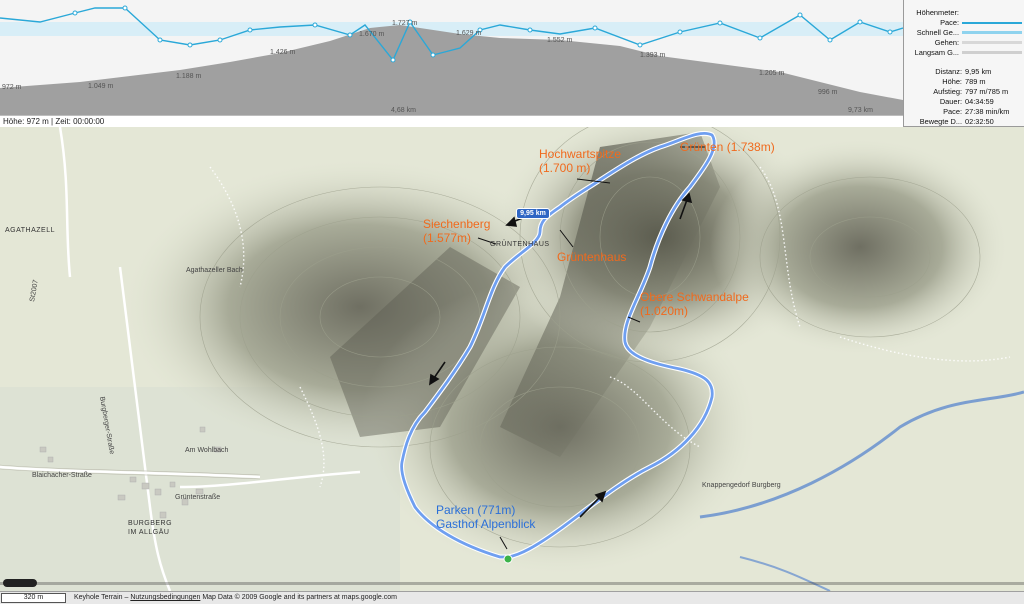 Image resolution: width=1024 pixels, height=604 pixels. I want to click on place-gruentenhaus: GRÜNTENHAUS, so click(520, 244).